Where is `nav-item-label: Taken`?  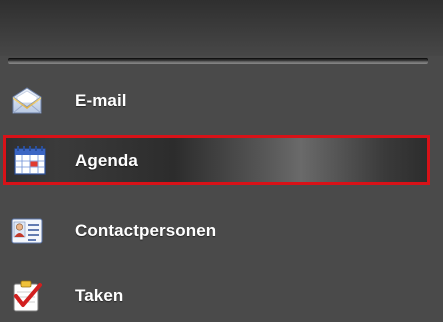 nav-item-label: Taken is located at coordinates (99, 295).